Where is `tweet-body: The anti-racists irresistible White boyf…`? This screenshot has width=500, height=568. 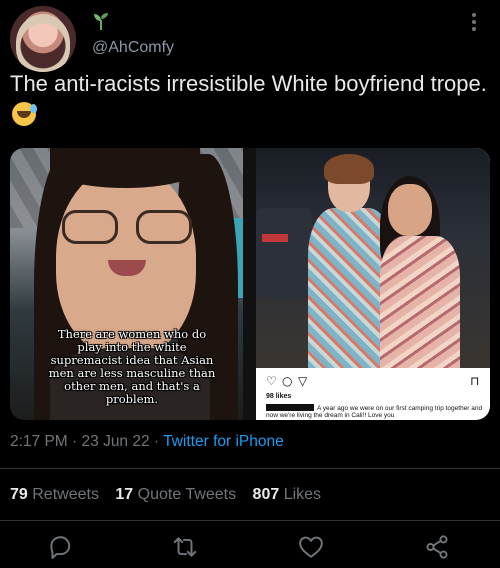
tweet-body: The anti-racists irresistible White boyf… is located at coordinates (248, 83).